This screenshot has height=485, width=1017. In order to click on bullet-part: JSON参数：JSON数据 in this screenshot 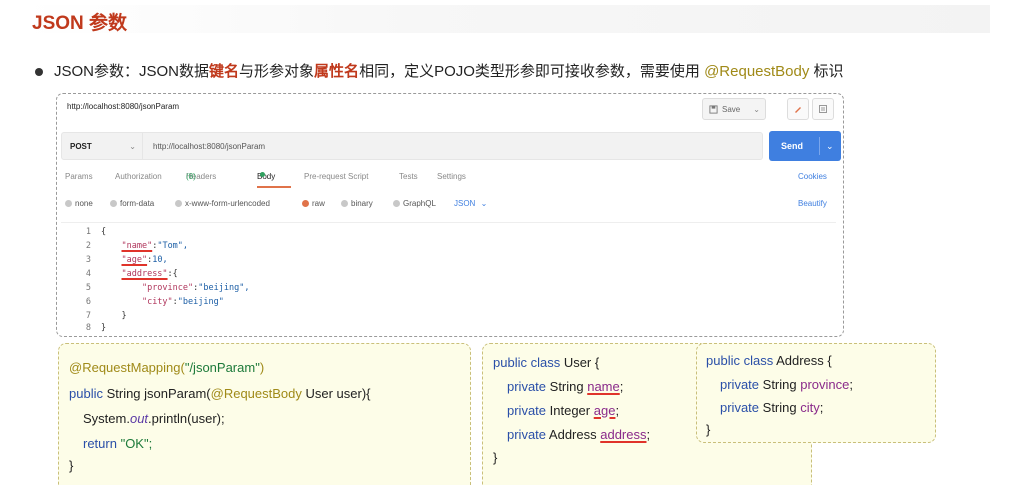, I will do `click(132, 71)`.